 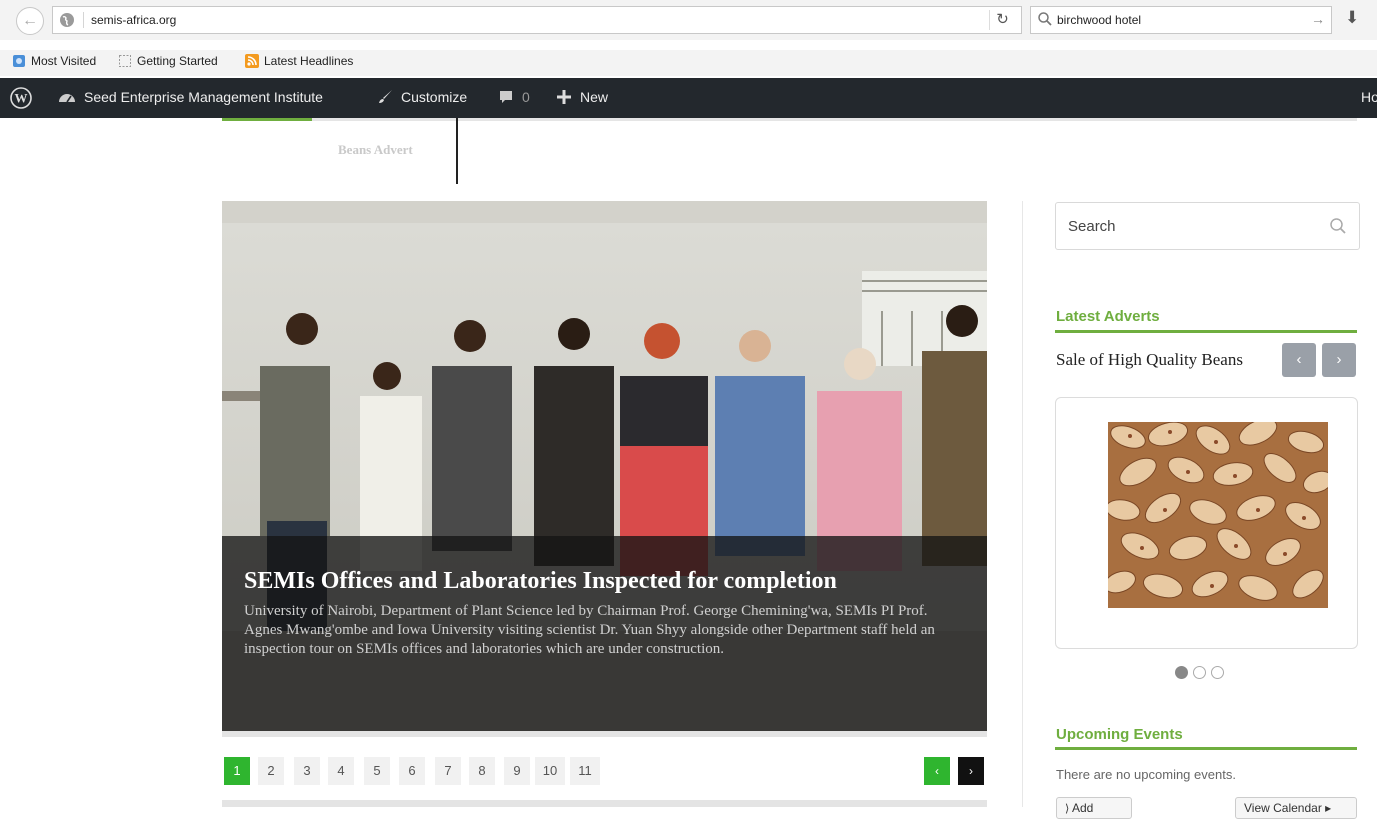 What do you see at coordinates (375, 150) in the screenshot?
I see `tab-beans-advert: Beans Advert` at bounding box center [375, 150].